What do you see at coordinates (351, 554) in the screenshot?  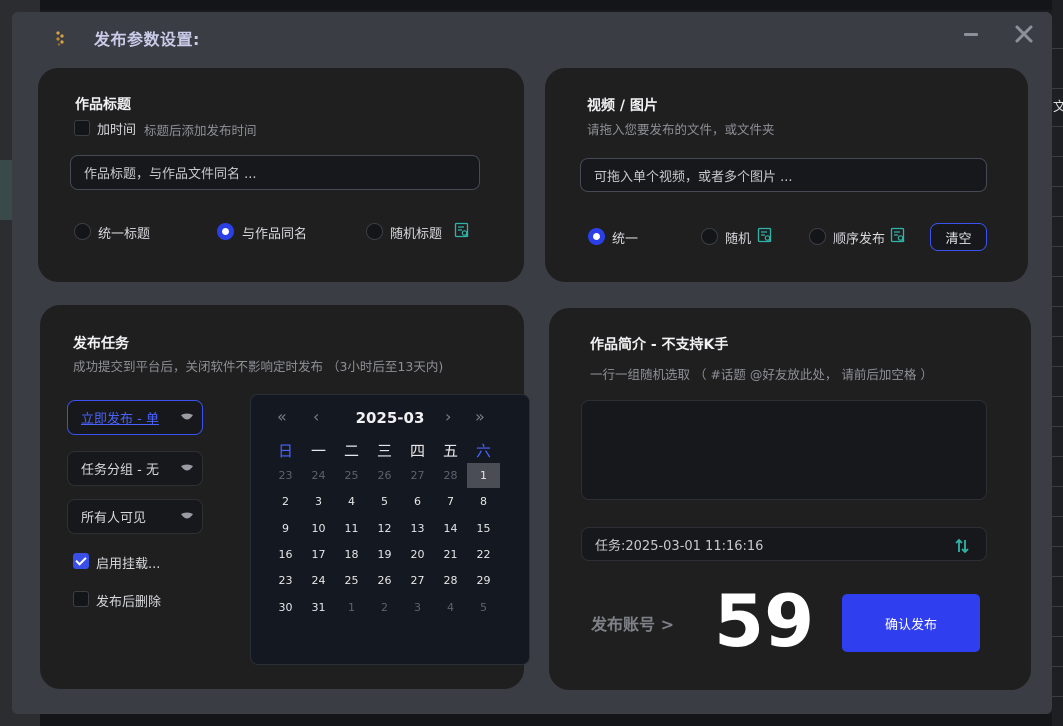 I see `calendar-day: 18` at bounding box center [351, 554].